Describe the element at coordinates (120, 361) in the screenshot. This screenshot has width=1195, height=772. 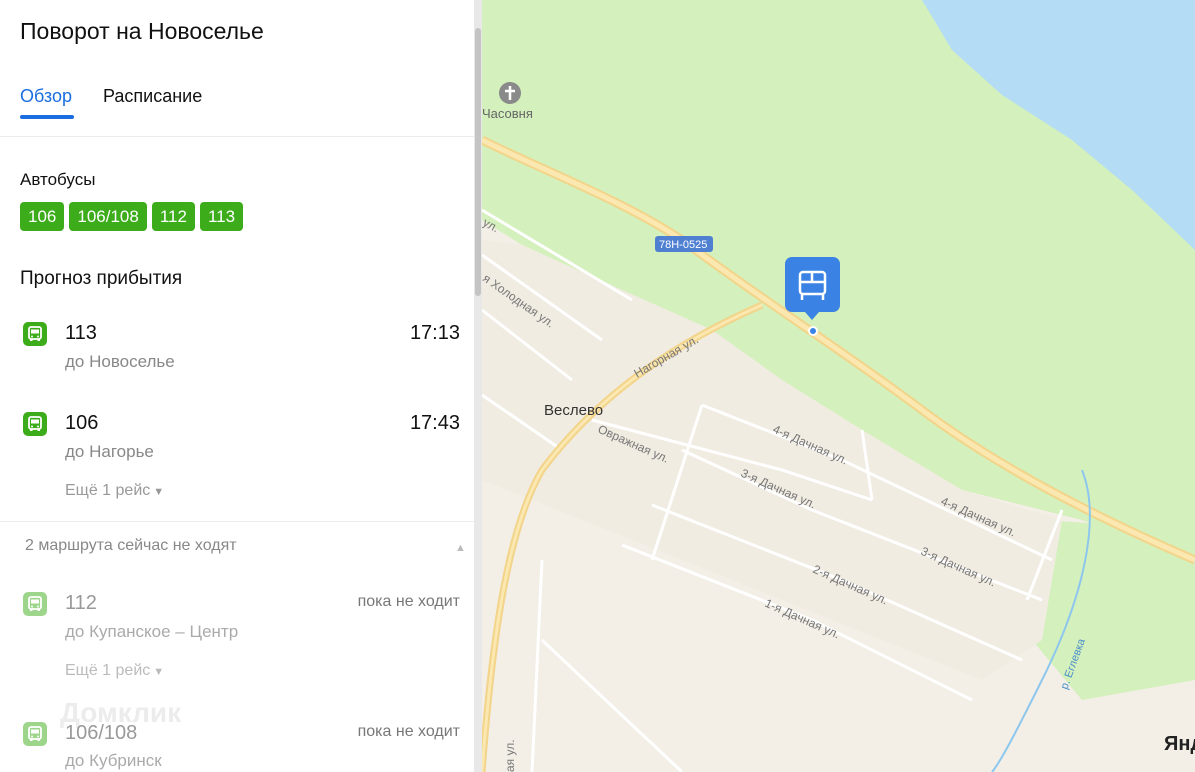
I see `forecast-route-destination: до Новоселье` at that location.